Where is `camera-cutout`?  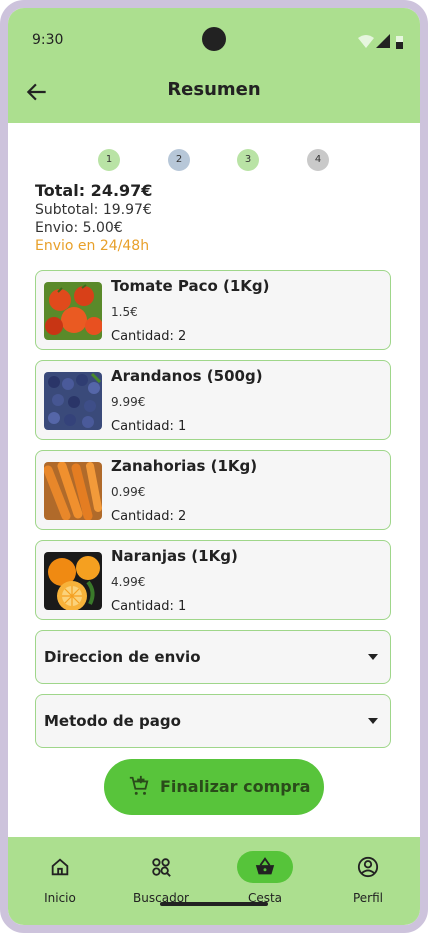 camera-cutout is located at coordinates (214, 39).